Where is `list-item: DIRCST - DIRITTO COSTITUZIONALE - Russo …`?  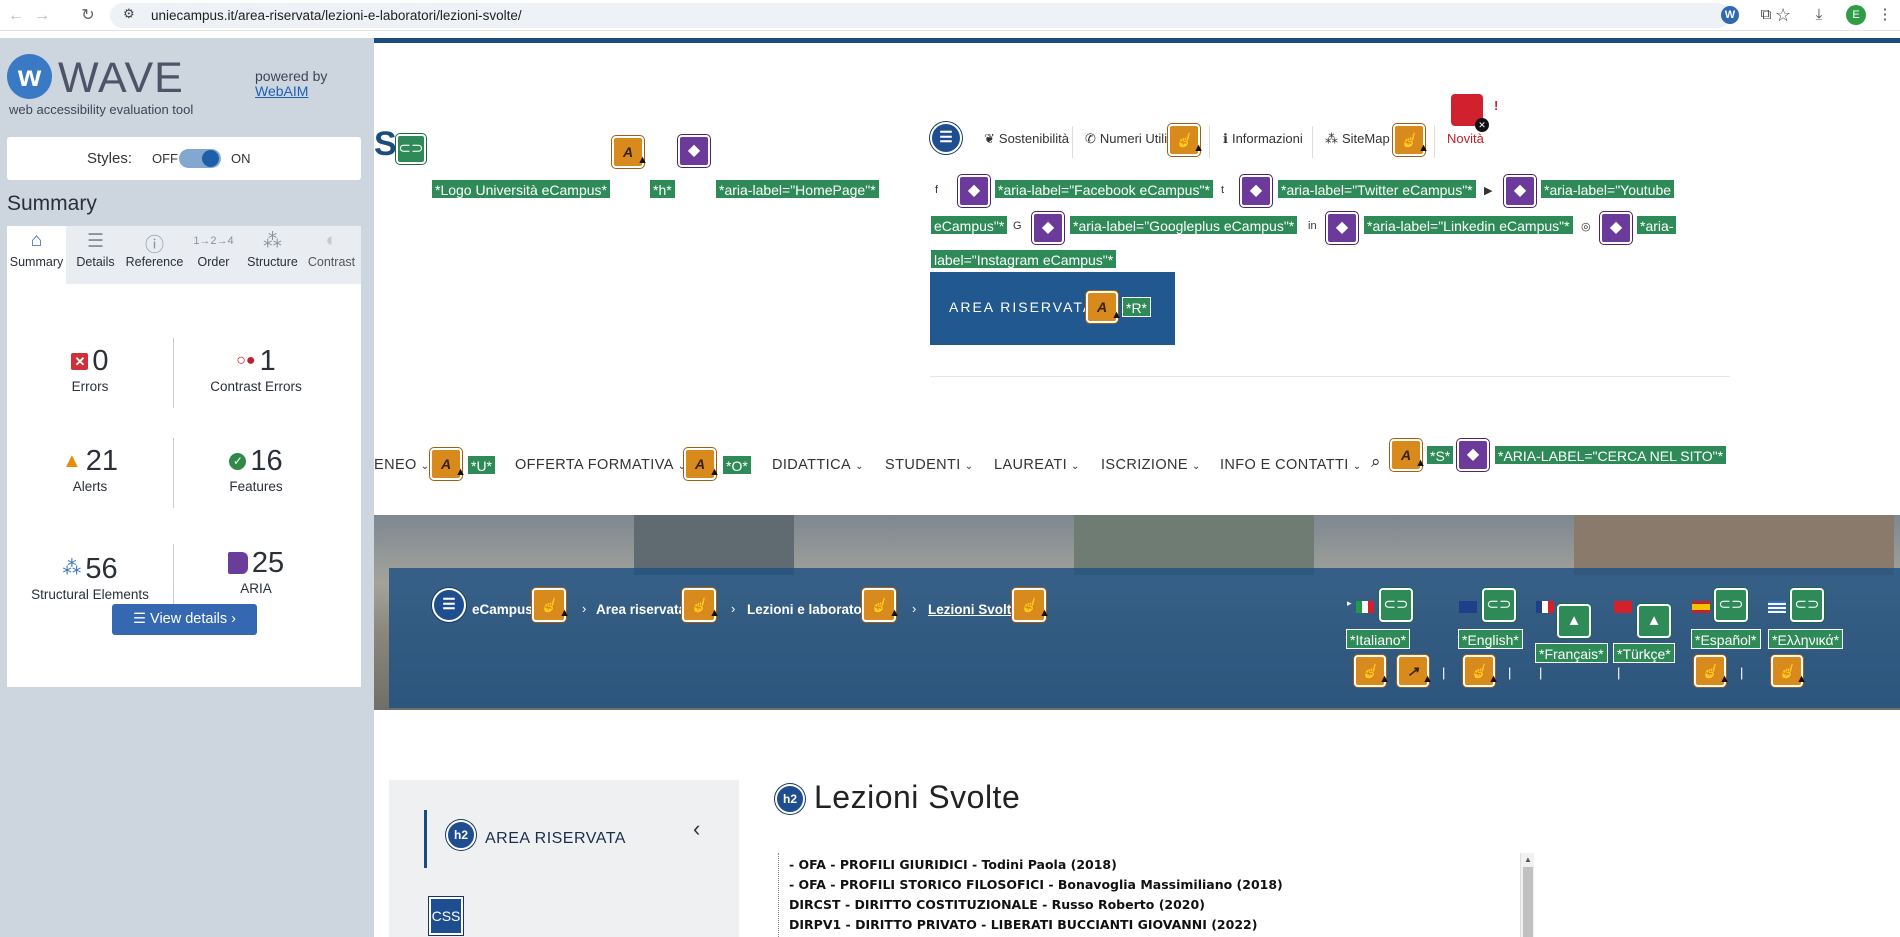 list-item: DIRCST - DIRITTO COSTITUZIONALE - Russo … is located at coordinates (997, 904).